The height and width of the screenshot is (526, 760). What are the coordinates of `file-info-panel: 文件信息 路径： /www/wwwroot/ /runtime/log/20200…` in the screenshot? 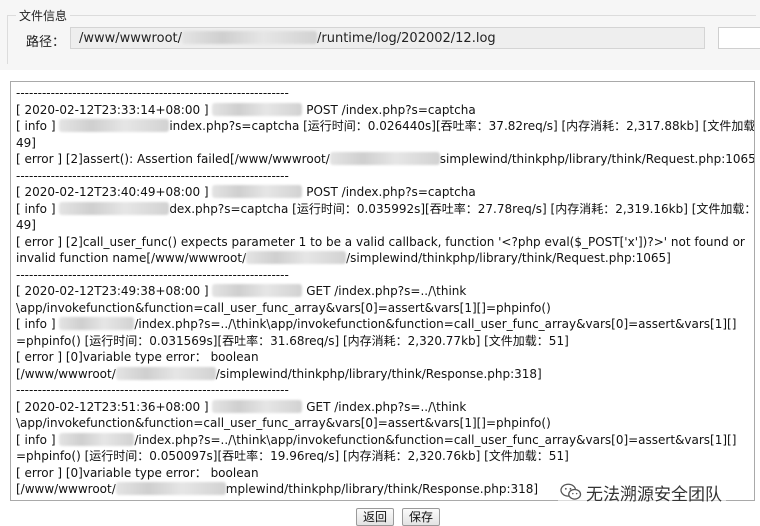 It's located at (380, 35).